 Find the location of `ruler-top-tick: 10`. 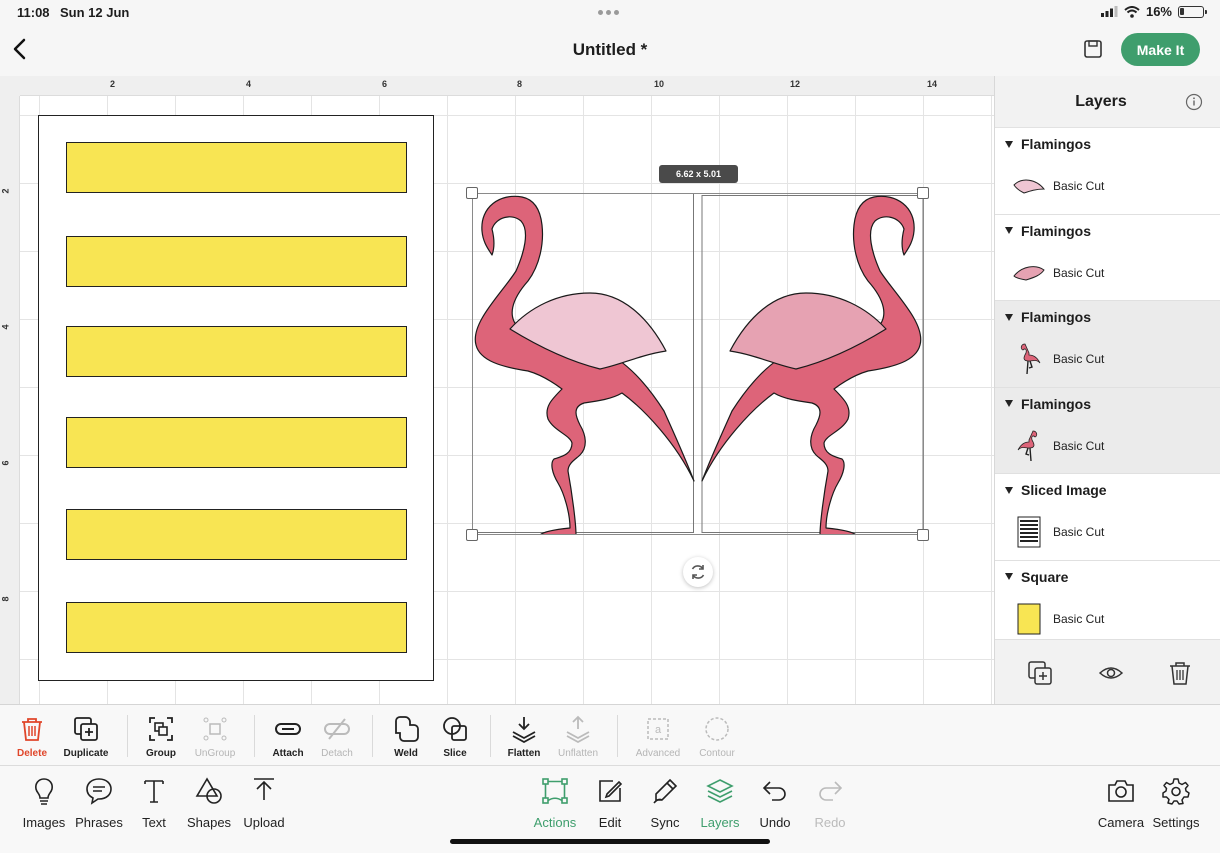

ruler-top-tick: 10 is located at coordinates (659, 84).